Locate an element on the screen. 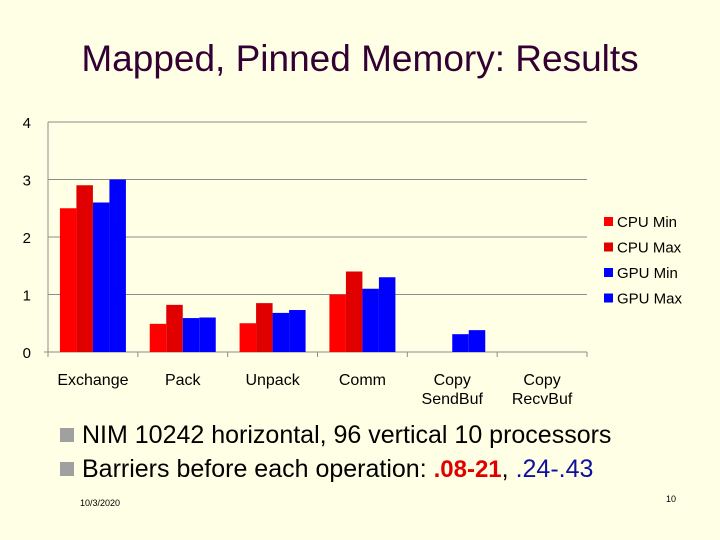 The height and width of the screenshot is (540, 720). footer-date: 10/3/2020 is located at coordinates (100, 503).